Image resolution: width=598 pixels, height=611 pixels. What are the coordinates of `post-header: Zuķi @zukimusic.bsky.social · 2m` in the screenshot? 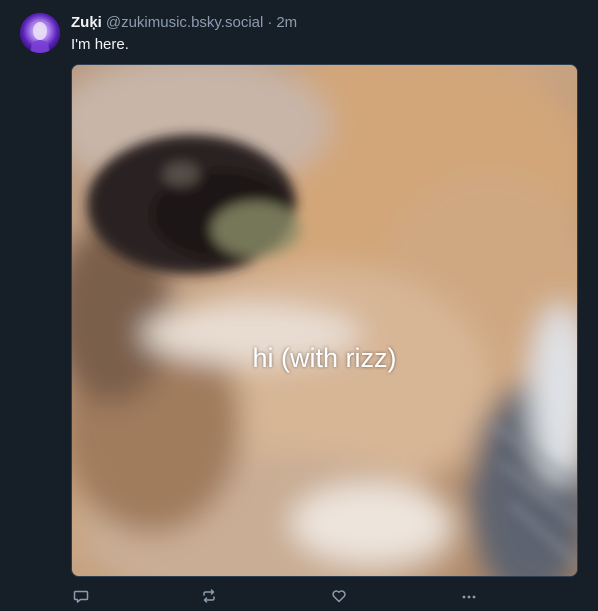 It's located at (184, 23).